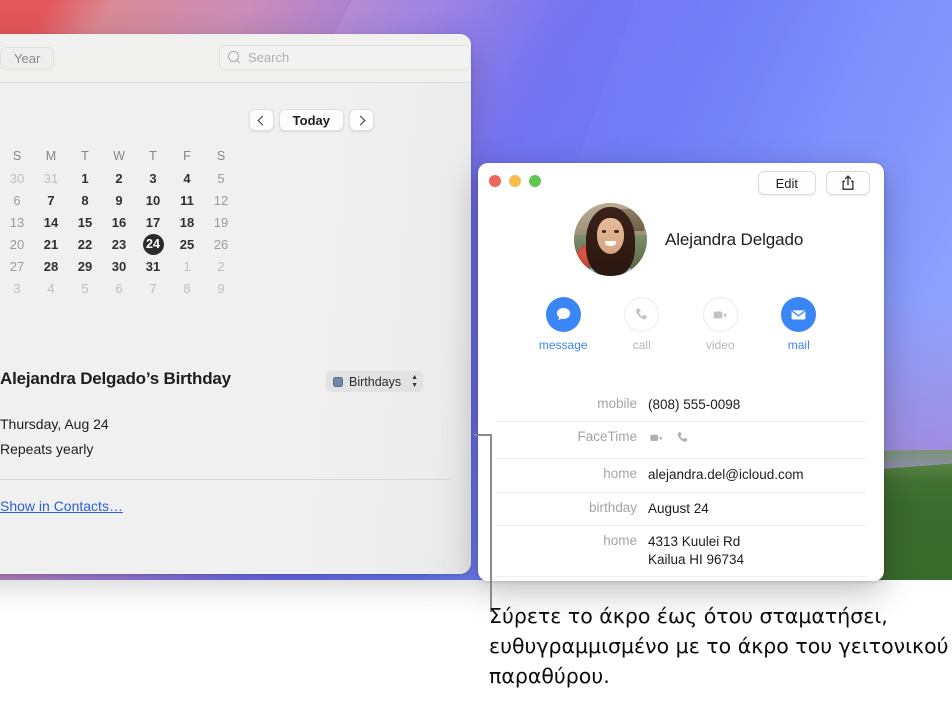  What do you see at coordinates (85, 222) in the screenshot?
I see `calendar-day-15: 15` at bounding box center [85, 222].